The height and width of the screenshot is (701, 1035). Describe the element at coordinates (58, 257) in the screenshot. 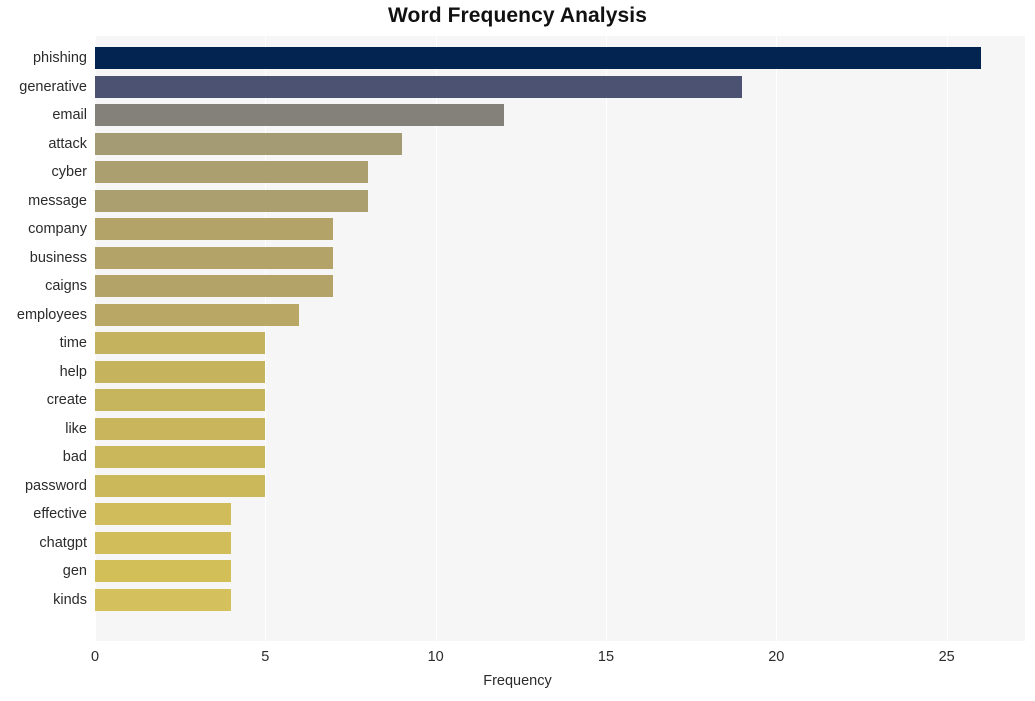

I see `y-tick-label-business: business` at that location.